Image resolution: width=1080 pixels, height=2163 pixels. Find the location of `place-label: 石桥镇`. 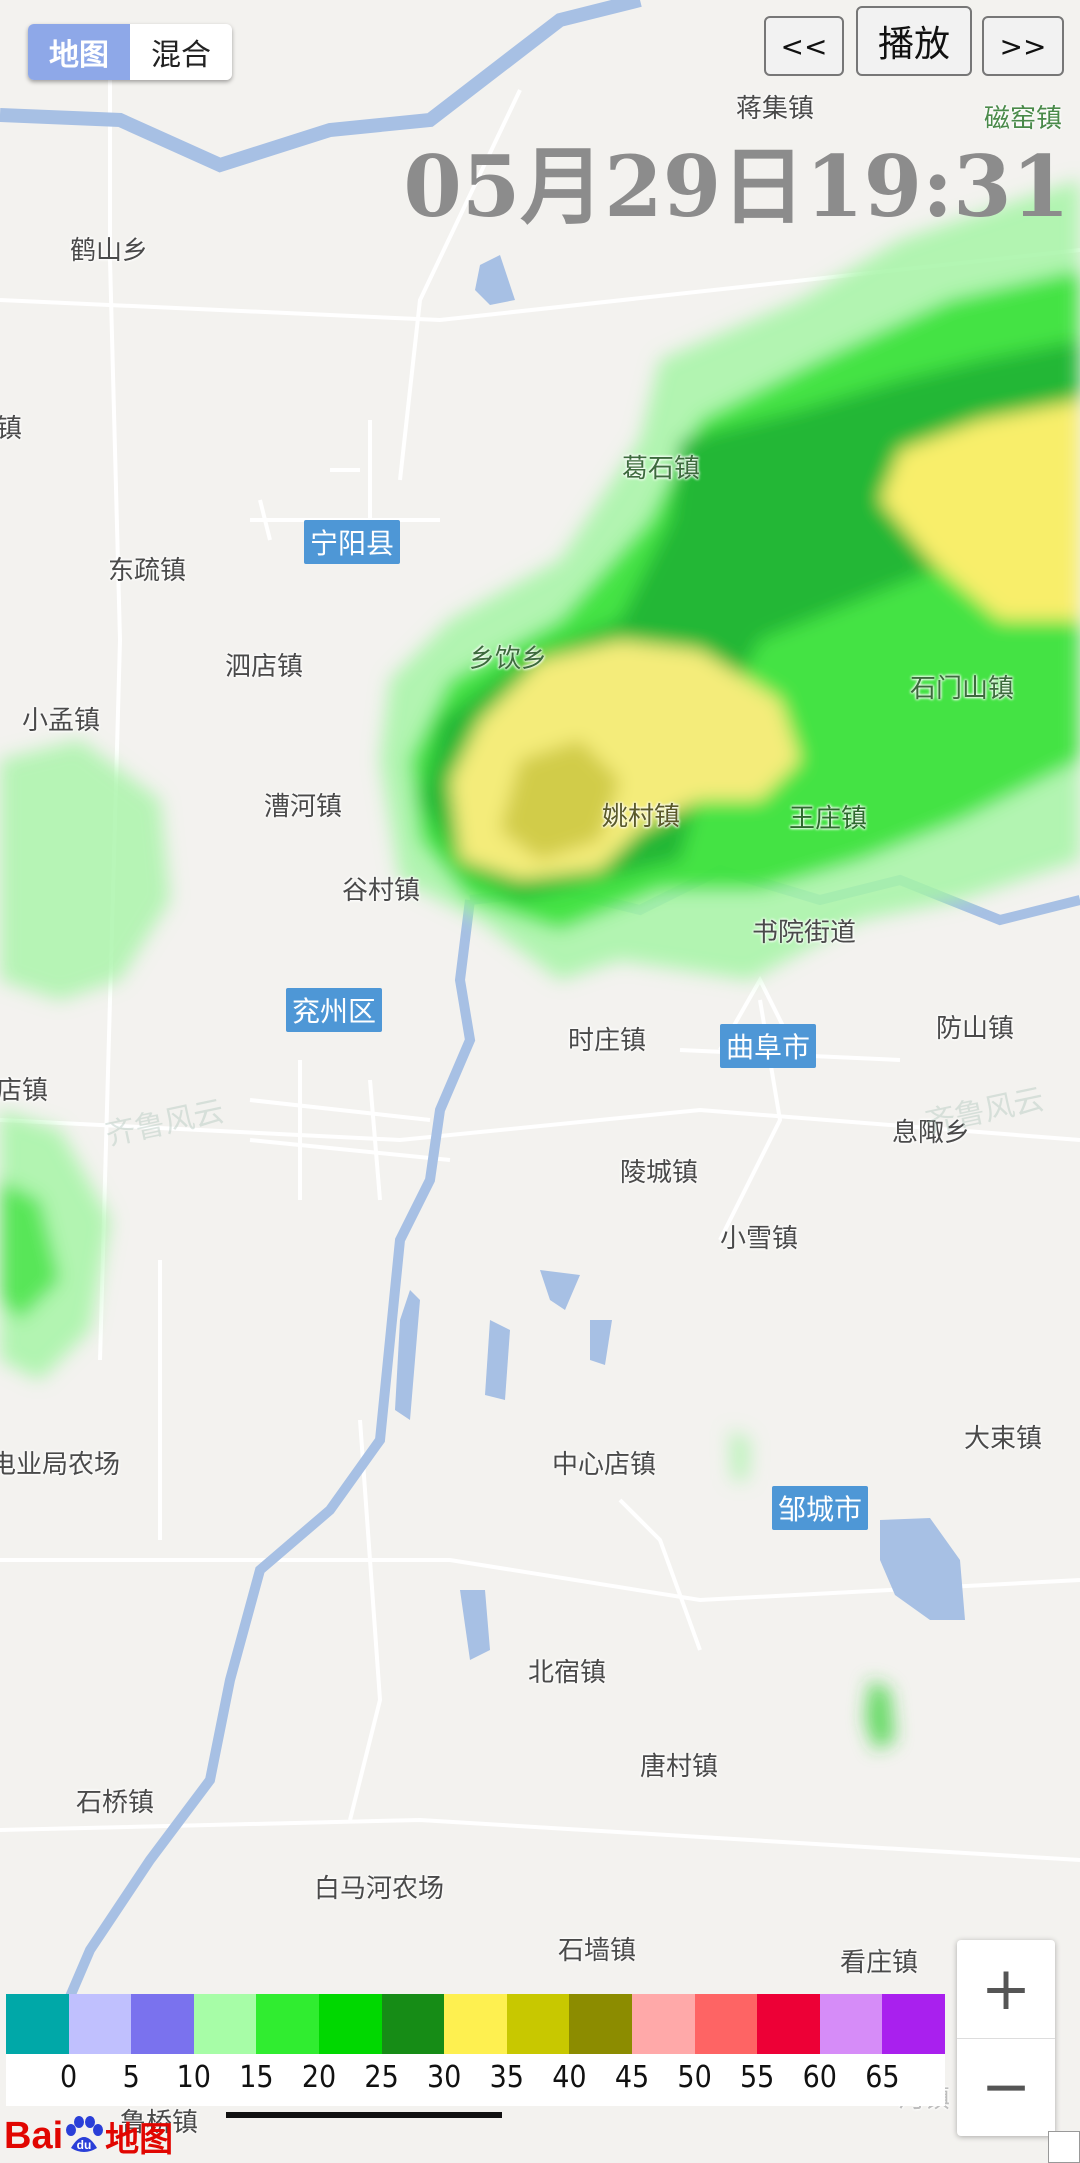

place-label: 石桥镇 is located at coordinates (115, 1803).